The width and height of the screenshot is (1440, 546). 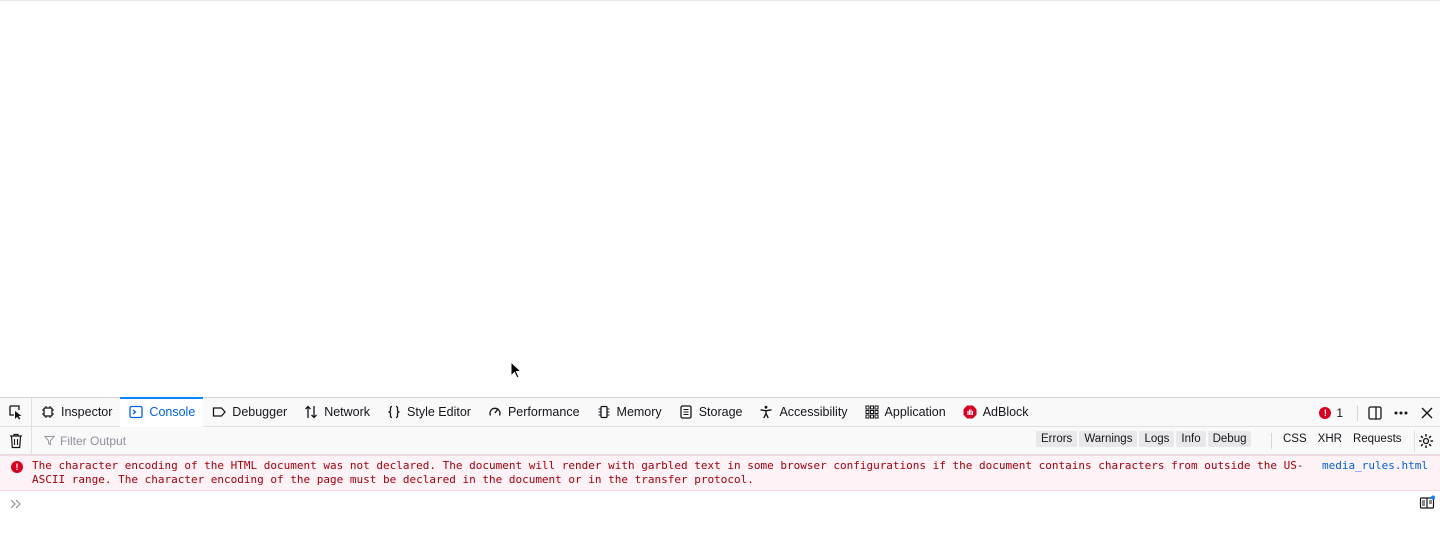 What do you see at coordinates (813, 412) in the screenshot?
I see `tab-label: Accessibility` at bounding box center [813, 412].